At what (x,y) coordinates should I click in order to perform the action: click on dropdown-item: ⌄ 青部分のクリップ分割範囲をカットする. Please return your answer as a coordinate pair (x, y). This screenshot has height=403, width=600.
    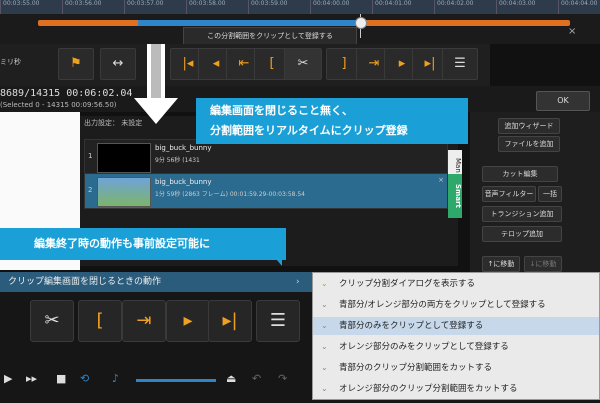
    Looking at the image, I should click on (456, 368).